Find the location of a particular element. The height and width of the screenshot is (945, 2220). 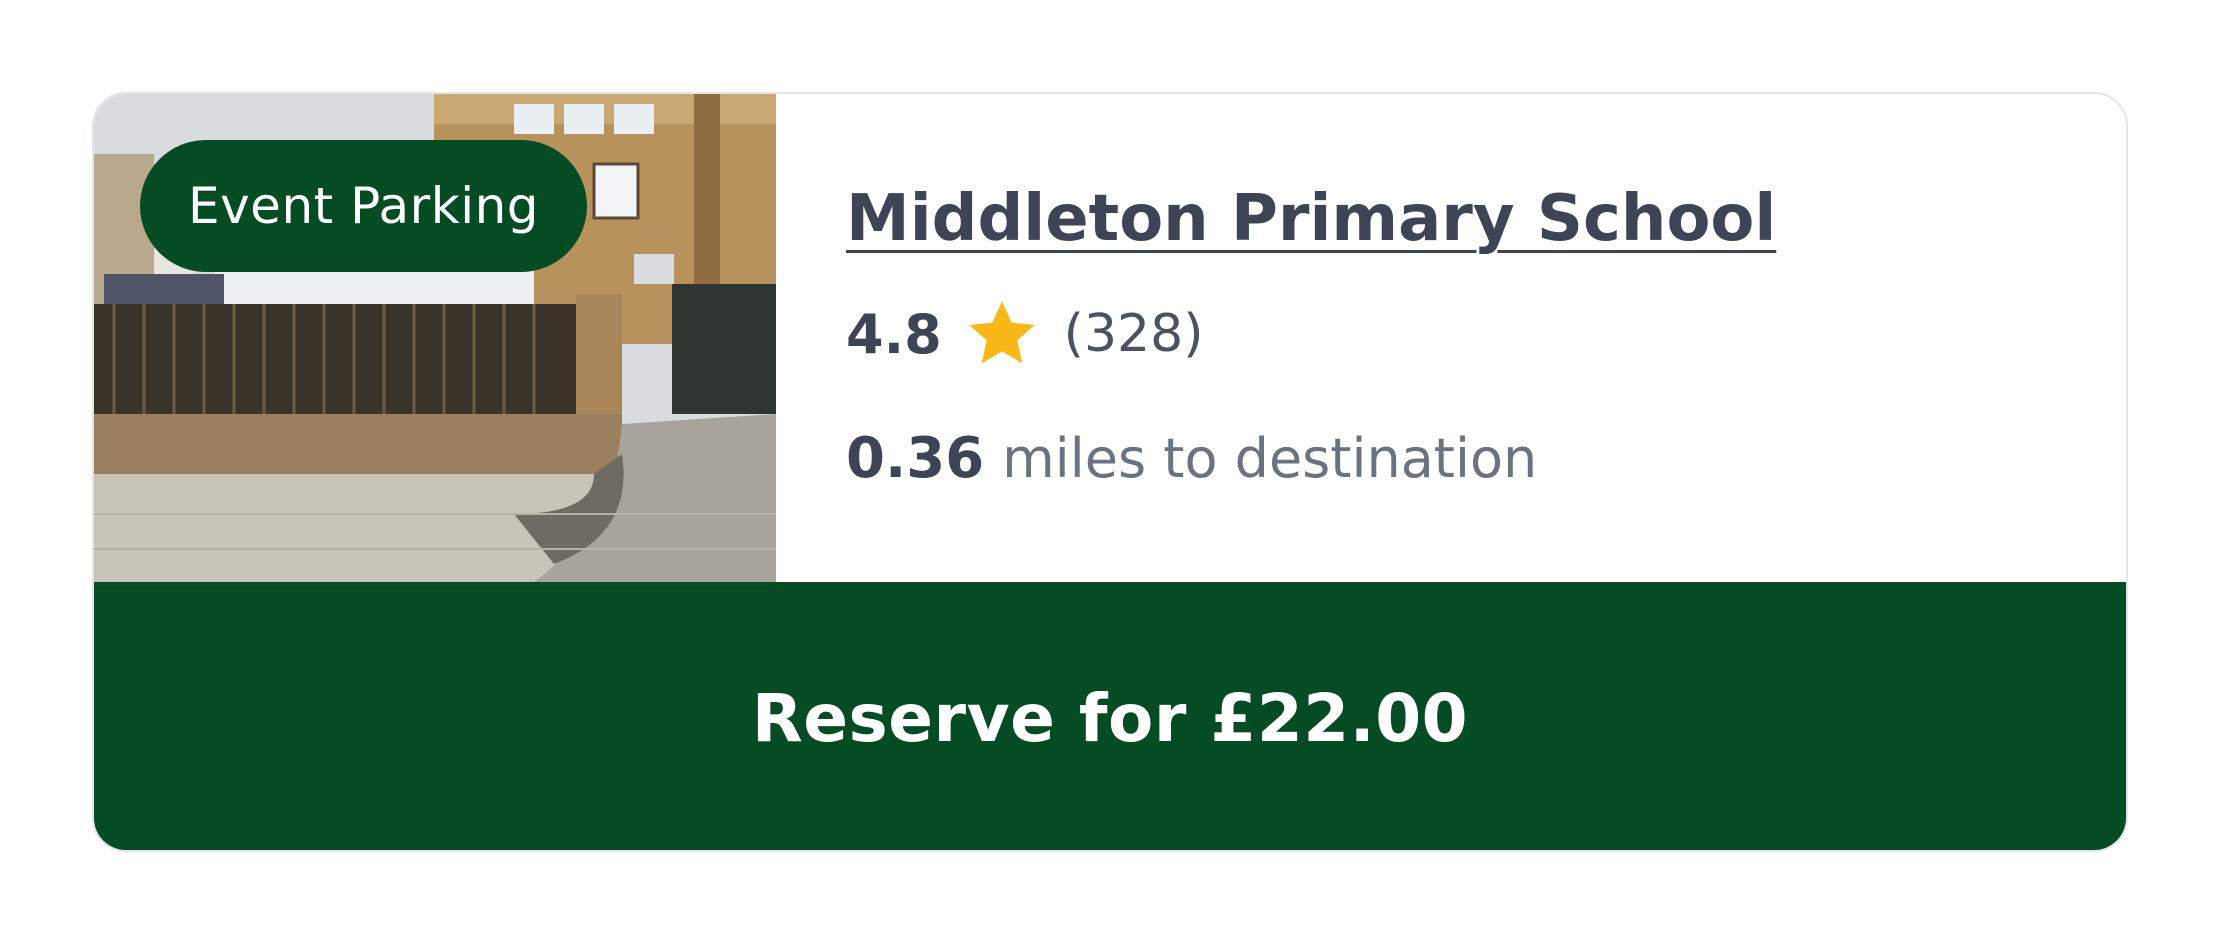

distance-label: miles to destination is located at coordinates (1270, 458).